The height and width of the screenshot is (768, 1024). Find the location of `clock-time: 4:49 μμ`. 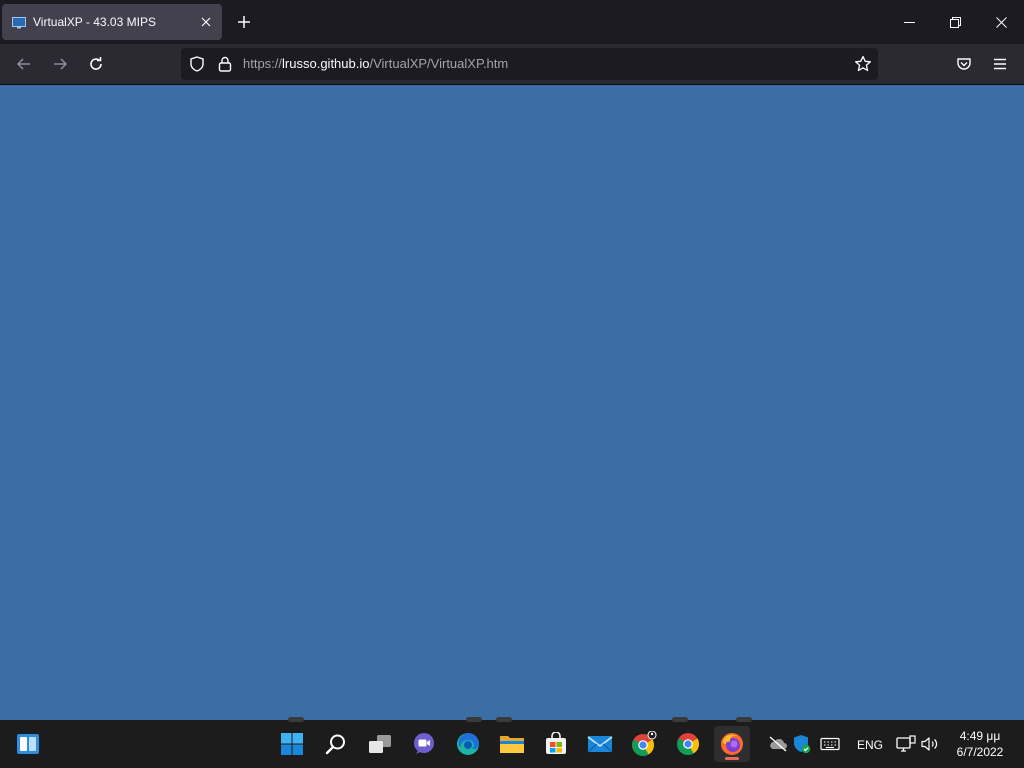

clock-time: 4:49 μμ is located at coordinates (980, 736).